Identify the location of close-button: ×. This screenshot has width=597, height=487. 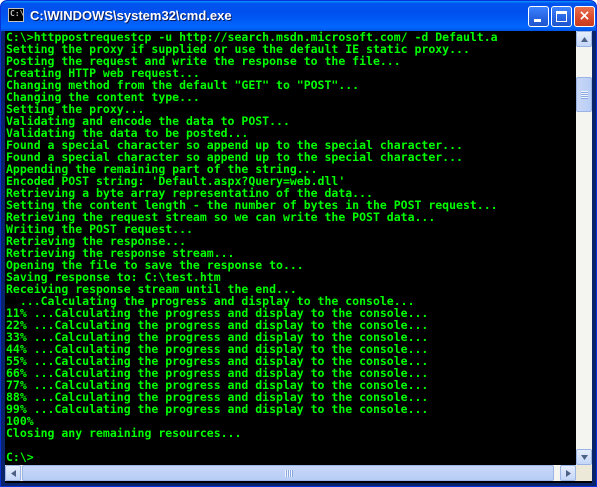
(584, 16).